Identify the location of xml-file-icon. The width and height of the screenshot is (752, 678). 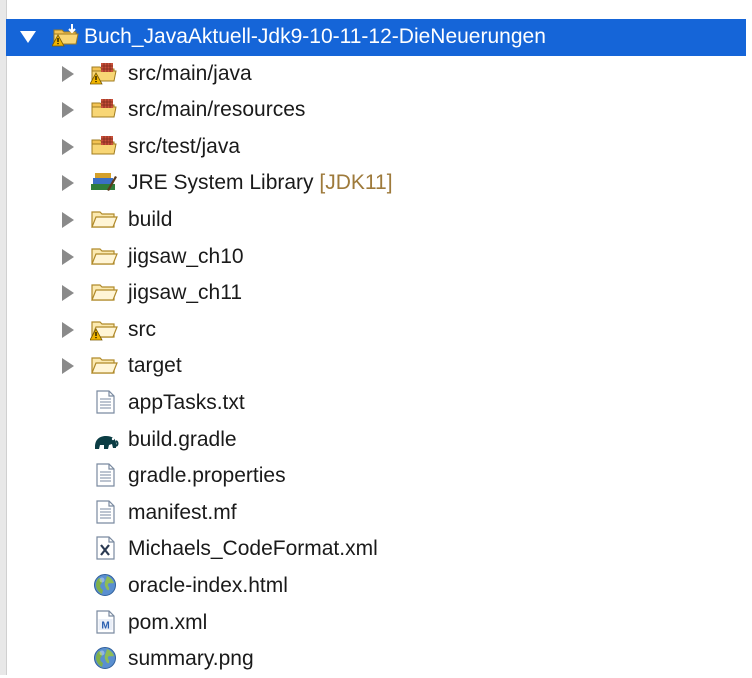
(105, 548).